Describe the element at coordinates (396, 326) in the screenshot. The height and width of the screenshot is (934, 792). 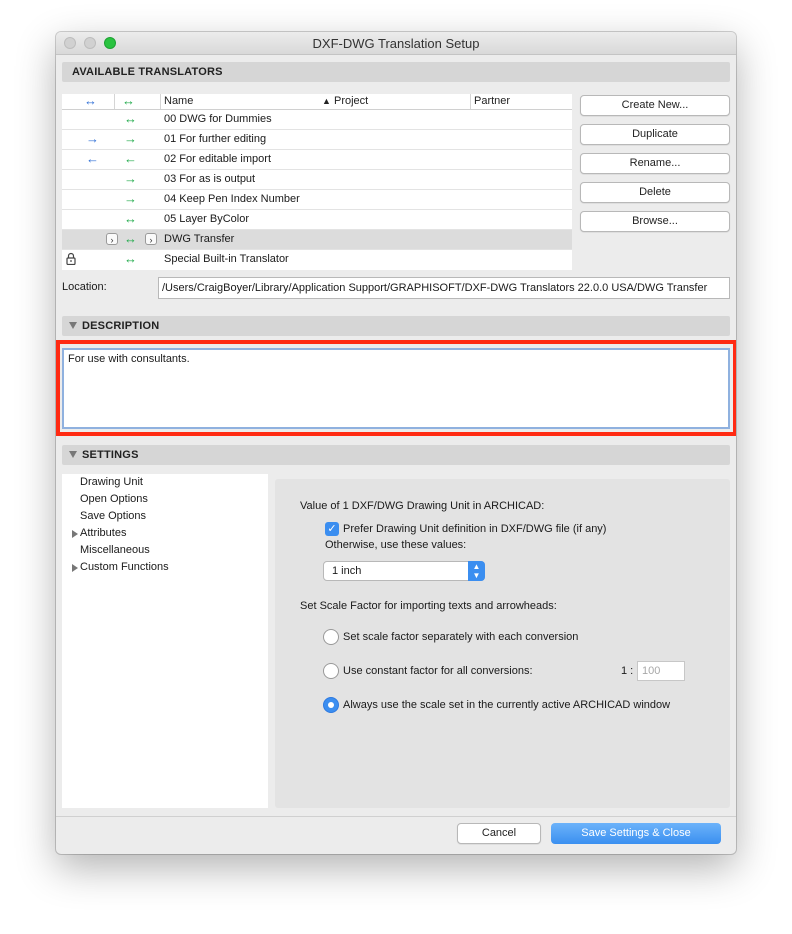
I see `description-header: DESCRIPTION` at that location.